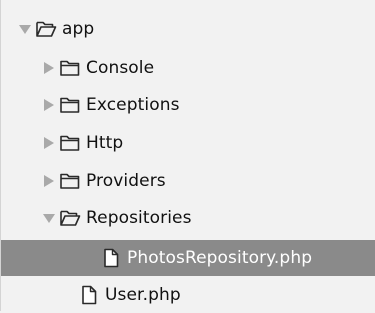 This screenshot has height=313, width=375. What do you see at coordinates (188, 105) in the screenshot?
I see `tree-item-exceptions: Exceptions` at bounding box center [188, 105].